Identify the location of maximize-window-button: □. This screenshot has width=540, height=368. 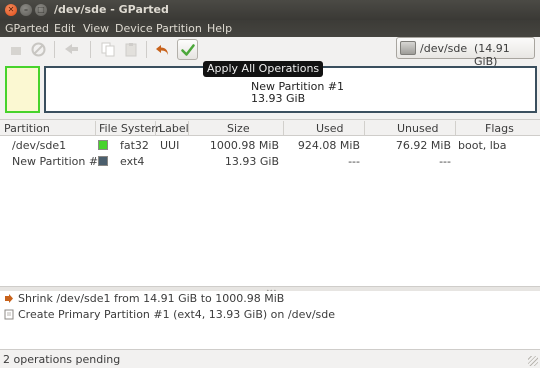
(41, 10).